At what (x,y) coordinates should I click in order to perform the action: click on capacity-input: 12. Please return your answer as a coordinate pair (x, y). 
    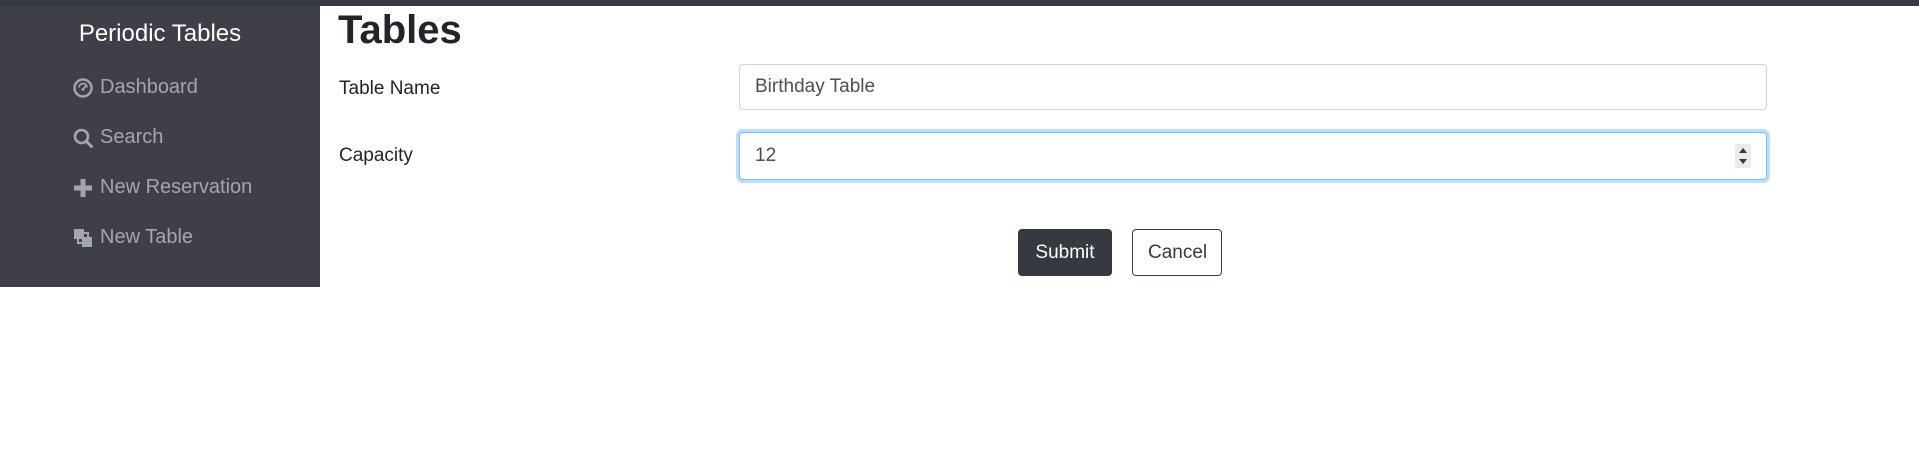
    Looking at the image, I should click on (1253, 156).